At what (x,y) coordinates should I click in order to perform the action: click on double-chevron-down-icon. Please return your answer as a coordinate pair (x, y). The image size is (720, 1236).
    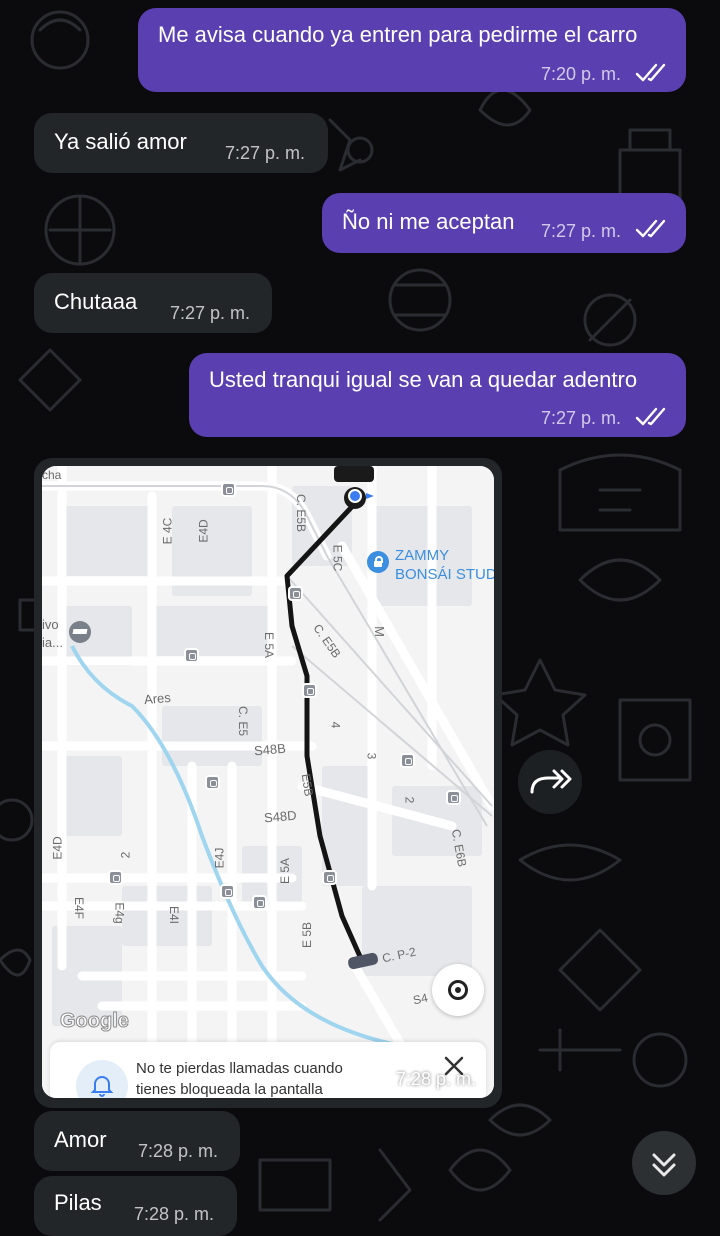
    Looking at the image, I should click on (664, 1165).